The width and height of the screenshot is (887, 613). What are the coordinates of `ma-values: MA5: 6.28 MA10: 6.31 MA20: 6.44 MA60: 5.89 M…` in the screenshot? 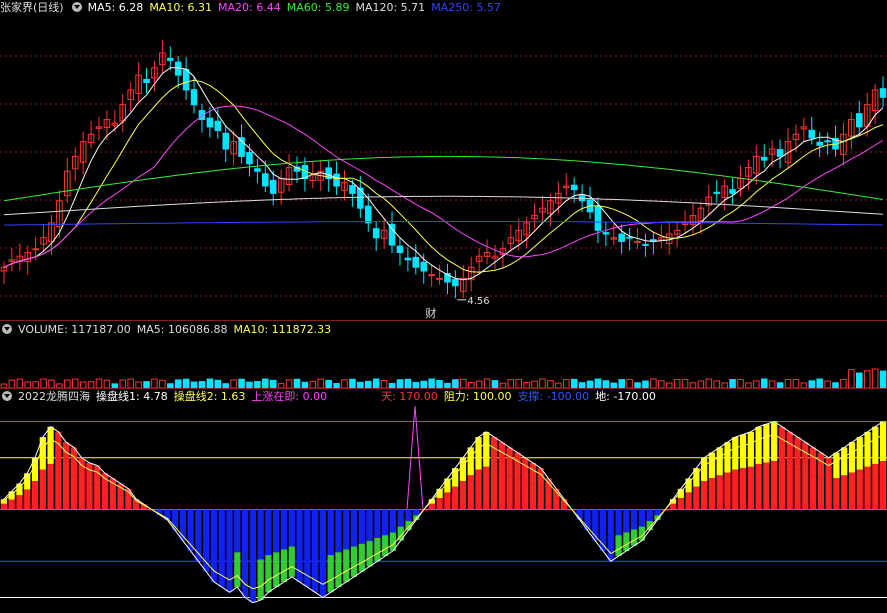 It's located at (297, 7).